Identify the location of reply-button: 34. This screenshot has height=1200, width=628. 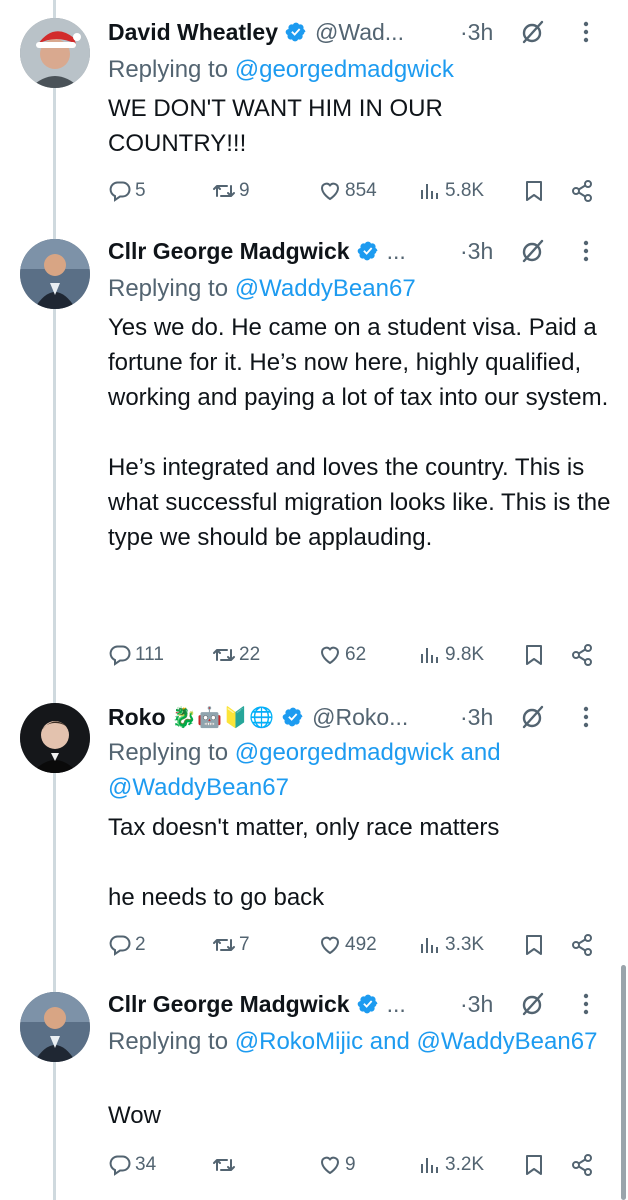
(132, 1165).